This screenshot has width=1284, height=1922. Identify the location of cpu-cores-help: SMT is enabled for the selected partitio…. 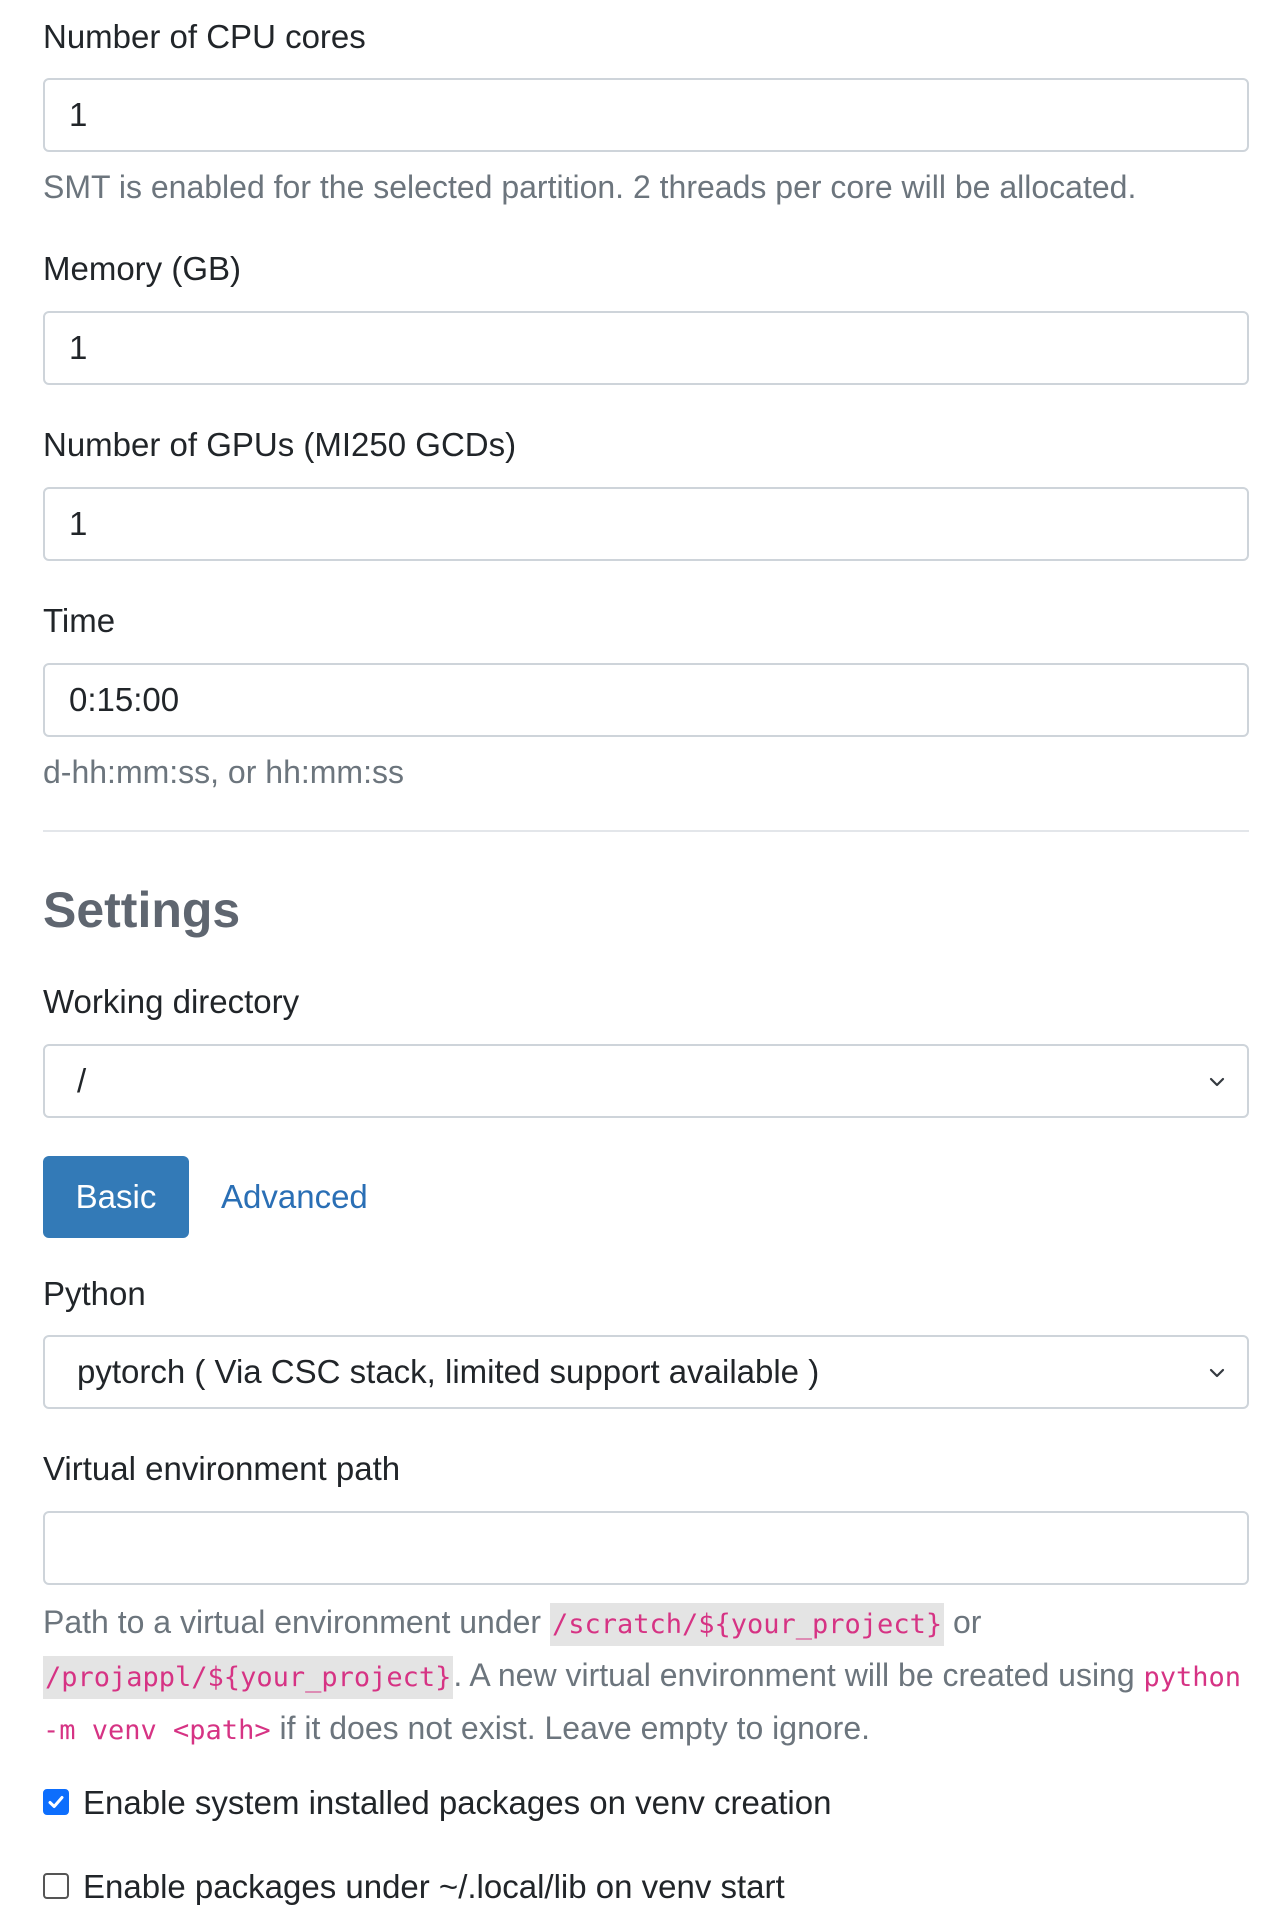
(590, 187).